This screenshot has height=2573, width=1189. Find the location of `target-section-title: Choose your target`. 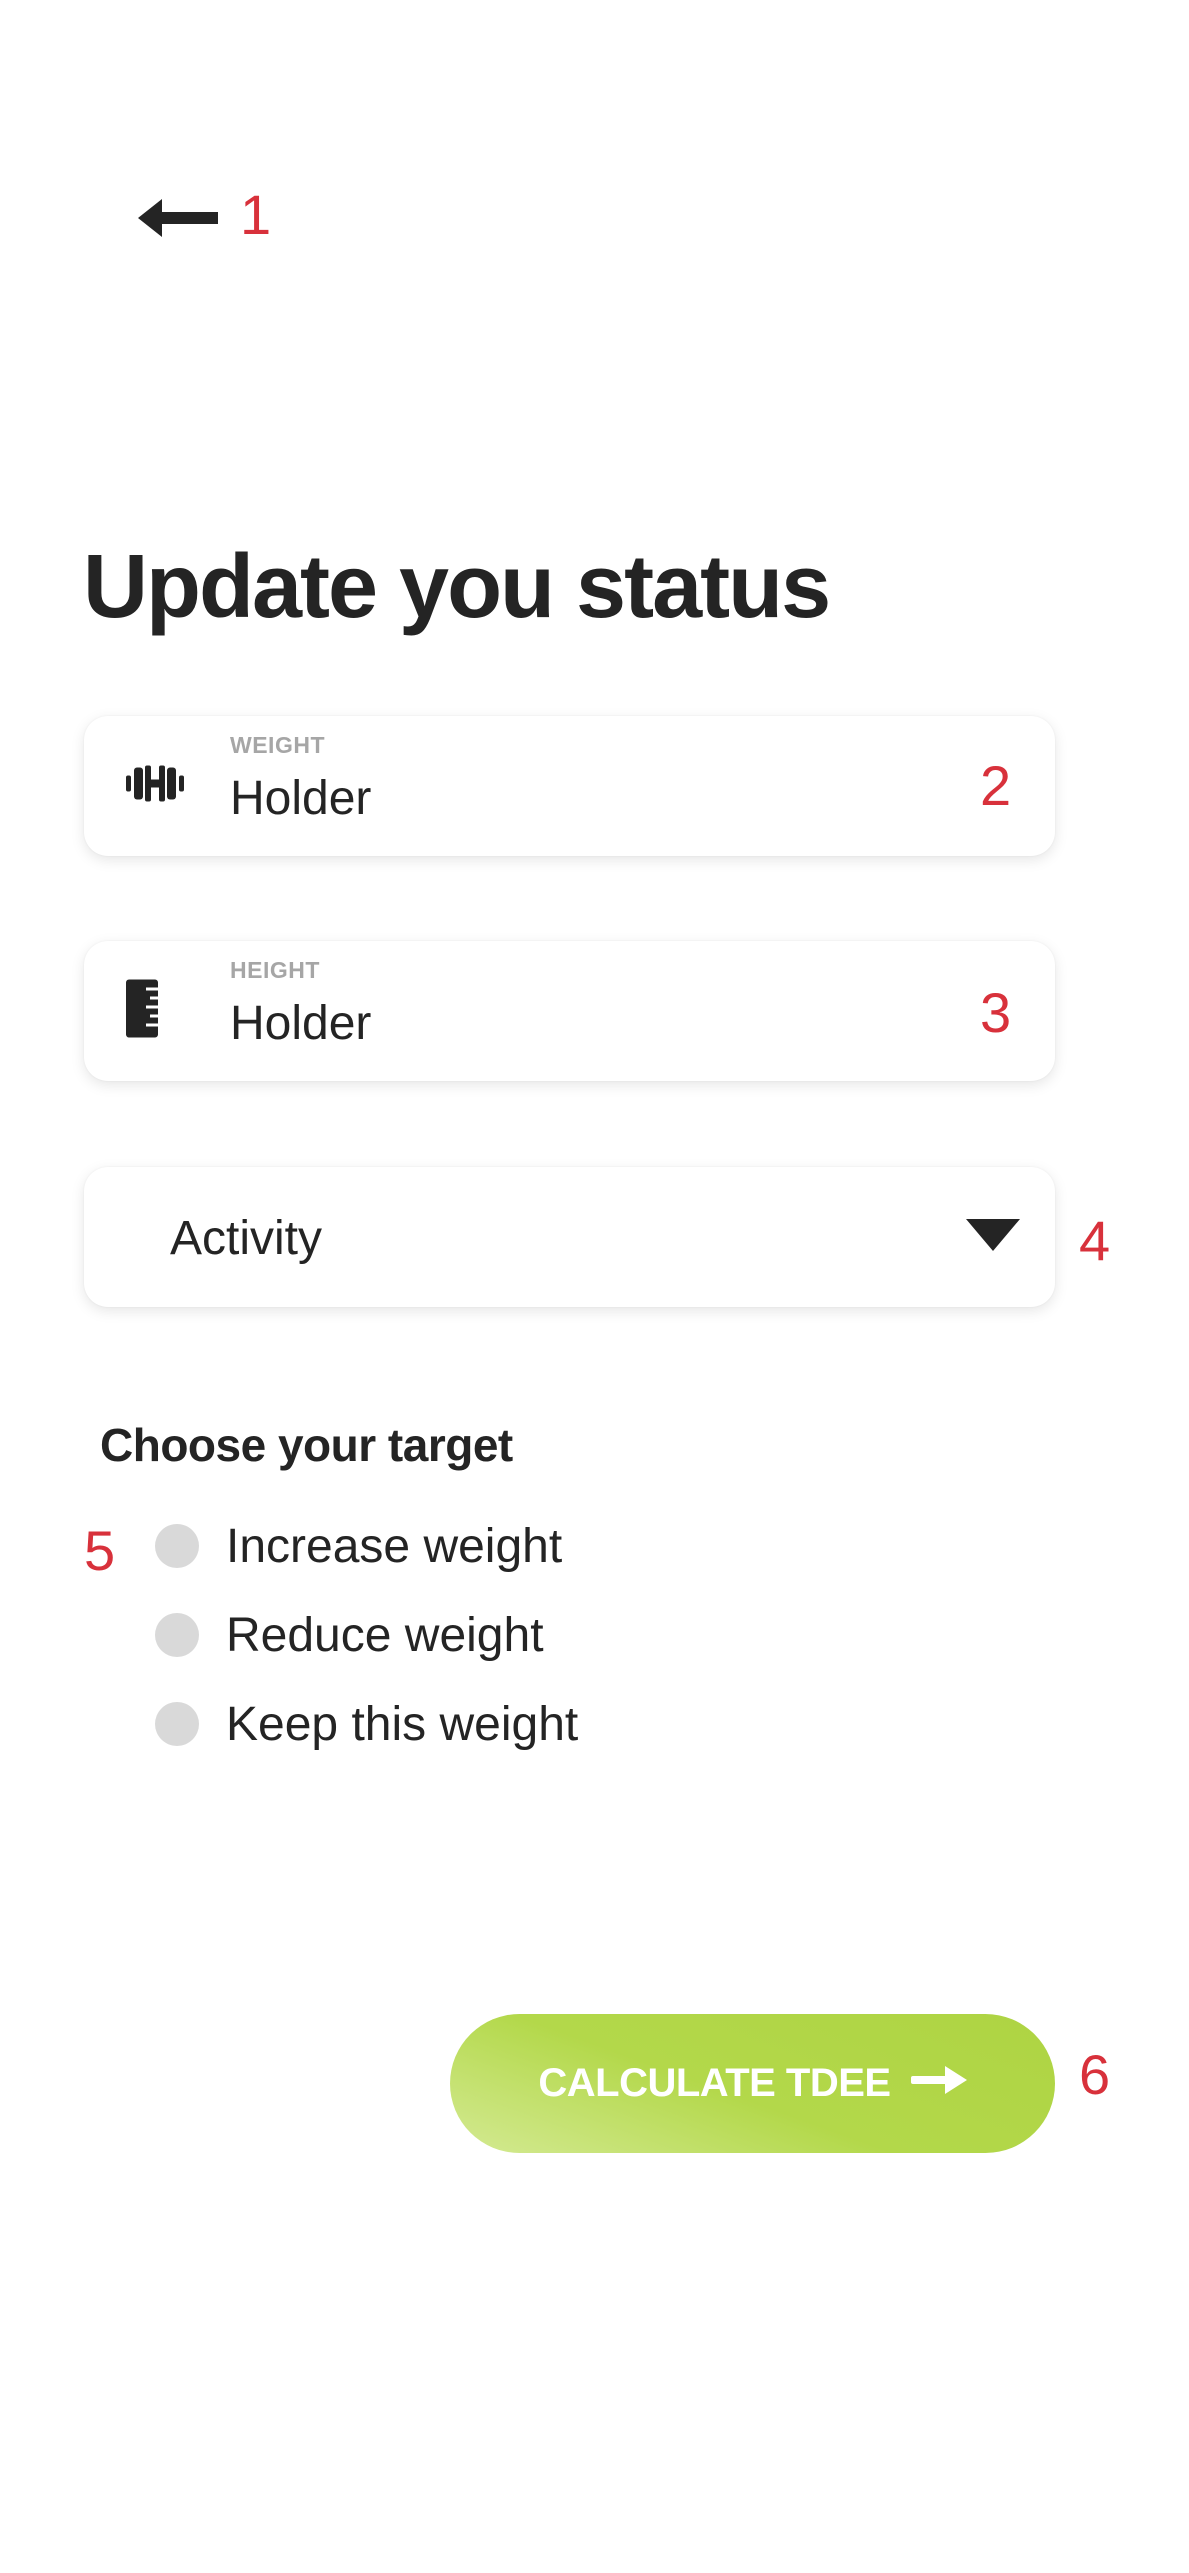

target-section-title: Choose your target is located at coordinates (306, 1445).